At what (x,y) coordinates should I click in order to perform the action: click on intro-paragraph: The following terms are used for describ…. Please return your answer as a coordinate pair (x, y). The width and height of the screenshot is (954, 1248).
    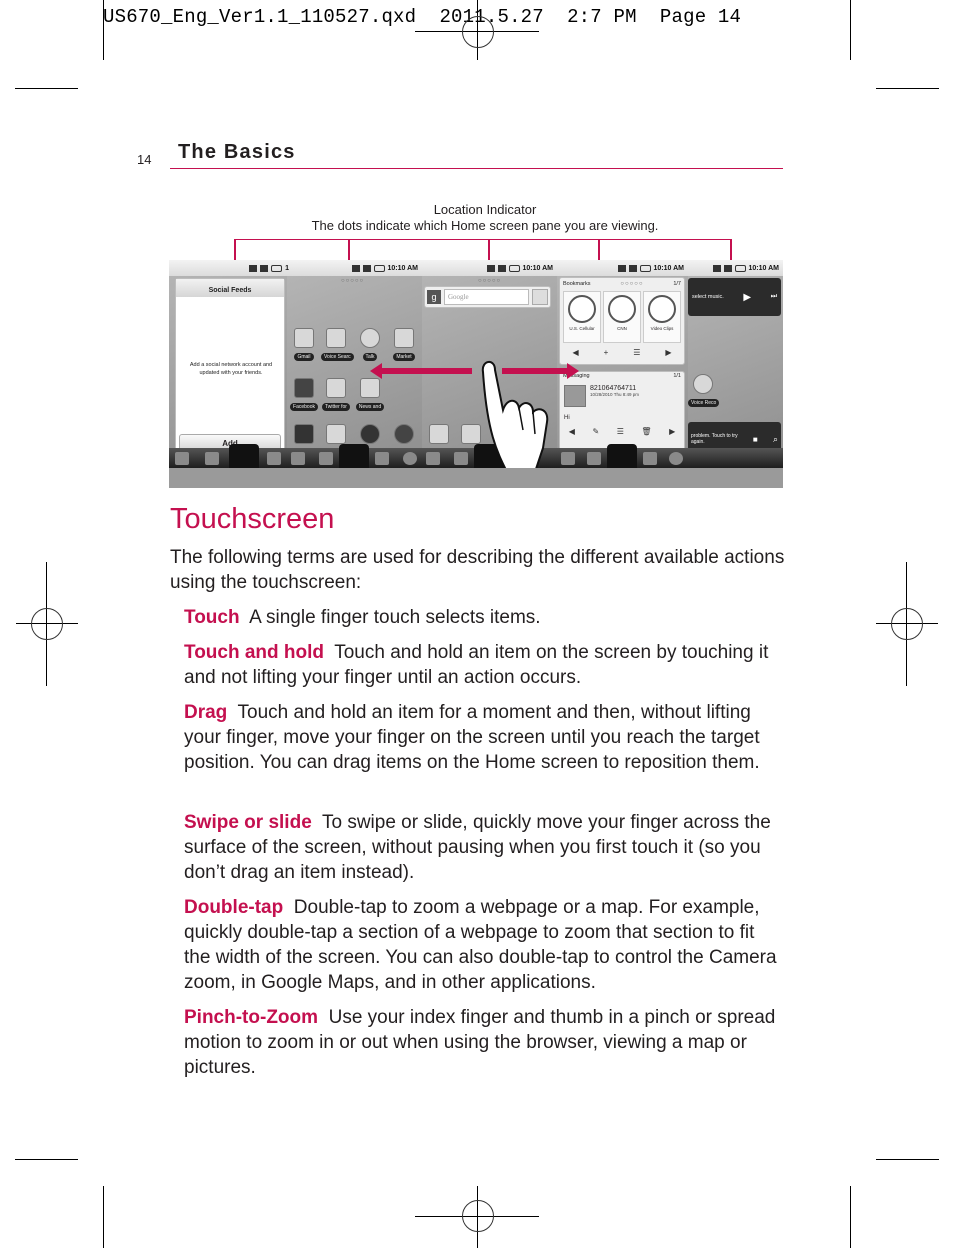
    Looking at the image, I should click on (477, 570).